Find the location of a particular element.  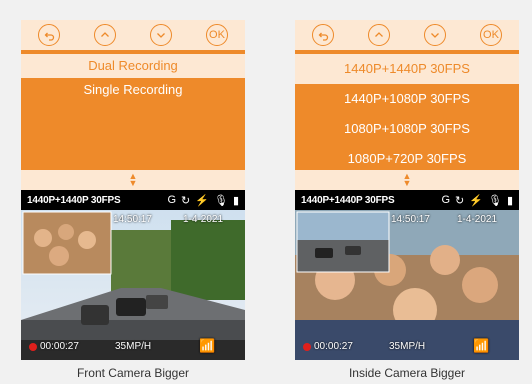

menu-item-1440p-1080p: 1440P+1080P 30FPS is located at coordinates (407, 99).